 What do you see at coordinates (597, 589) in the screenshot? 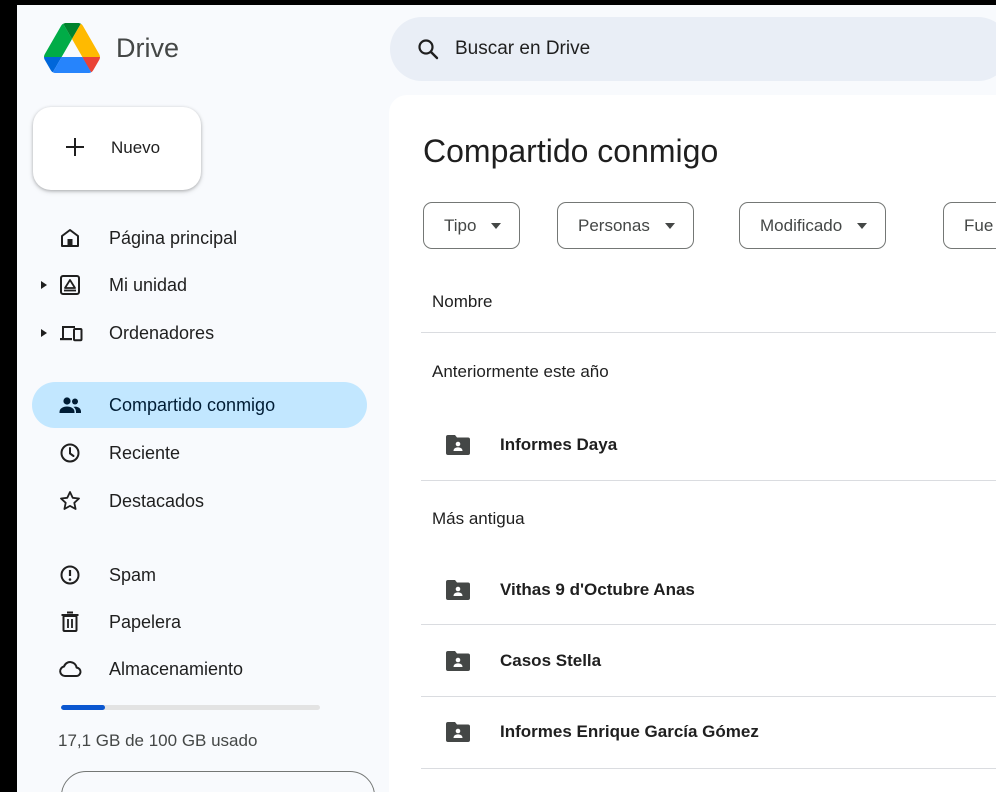
I see `file-name: Vithas 9 d'Octubre Anas` at bounding box center [597, 589].